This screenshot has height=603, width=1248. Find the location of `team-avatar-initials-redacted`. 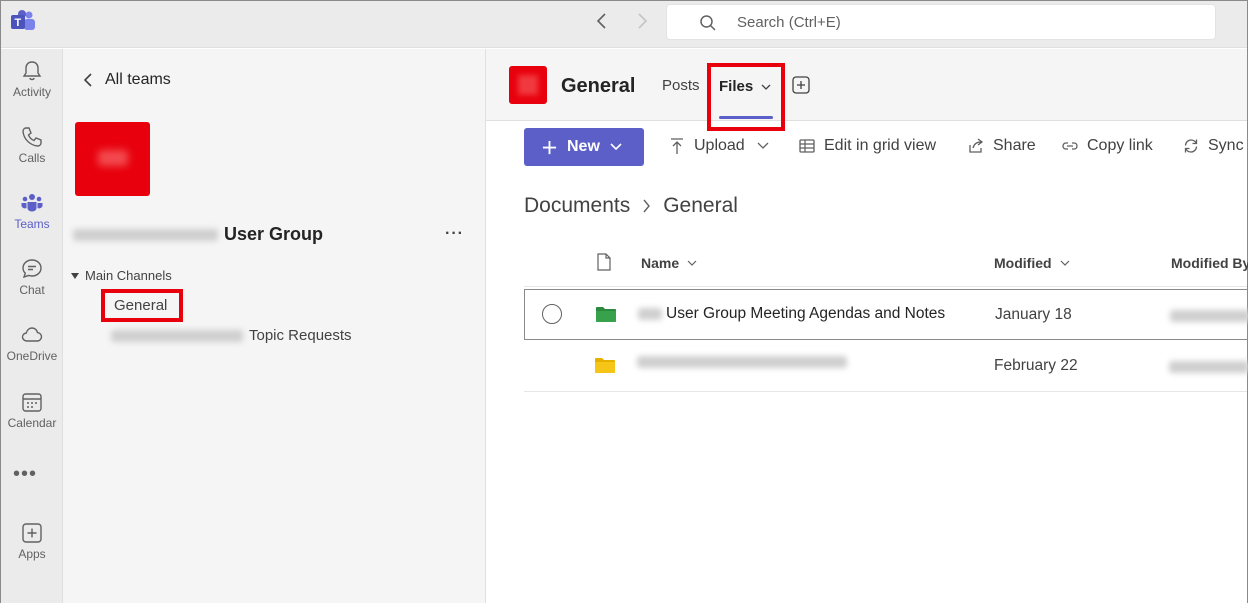

team-avatar-initials-redacted is located at coordinates (113, 158).